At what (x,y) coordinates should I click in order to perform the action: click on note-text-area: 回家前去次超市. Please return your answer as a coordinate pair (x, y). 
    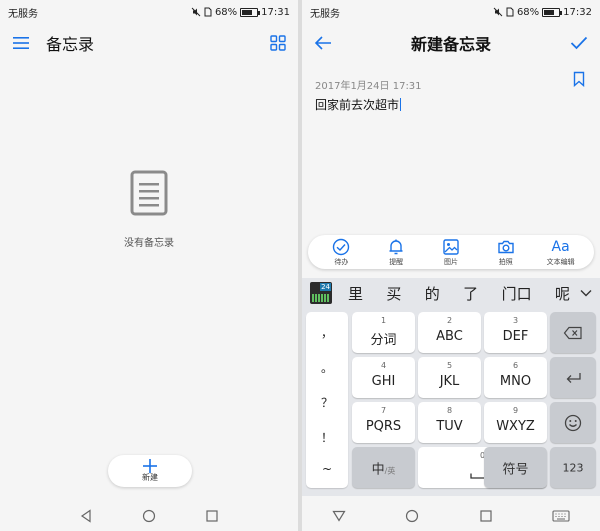
    Looking at the image, I should click on (358, 104).